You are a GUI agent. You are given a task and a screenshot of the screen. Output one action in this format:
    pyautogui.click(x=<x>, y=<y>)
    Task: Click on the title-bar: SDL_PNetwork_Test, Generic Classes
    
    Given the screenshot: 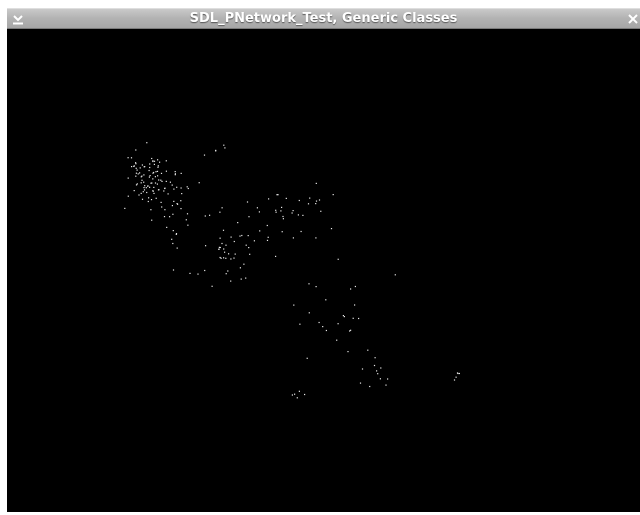 What is the action you would take?
    pyautogui.click(x=323, y=18)
    